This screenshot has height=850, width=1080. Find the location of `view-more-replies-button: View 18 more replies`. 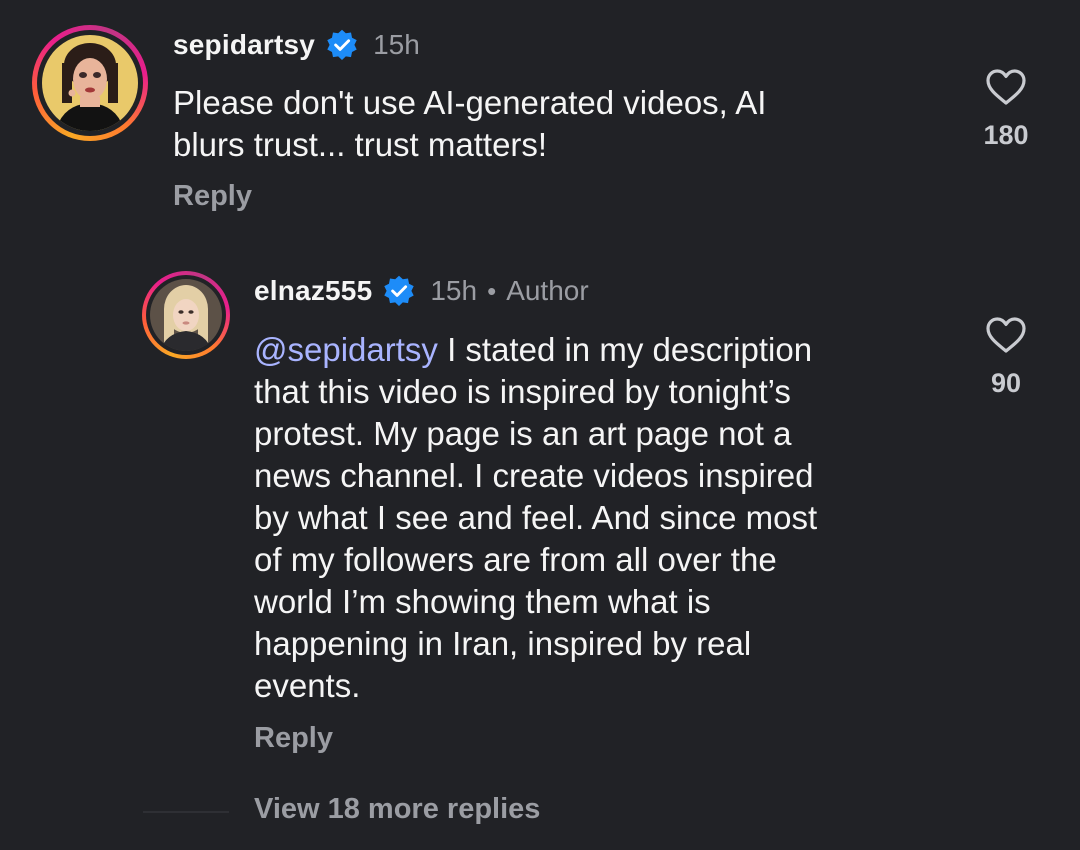

view-more-replies-button: View 18 more replies is located at coordinates (397, 809).